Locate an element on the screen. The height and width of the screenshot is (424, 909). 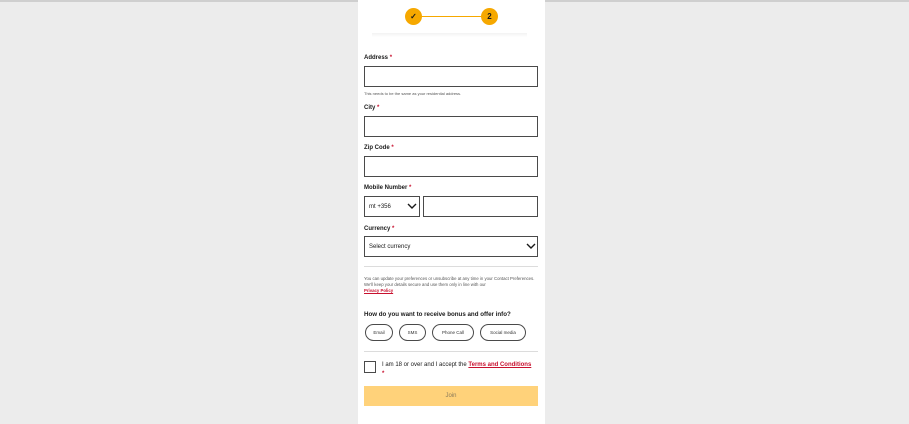
address-label: Address * is located at coordinates (378, 58).